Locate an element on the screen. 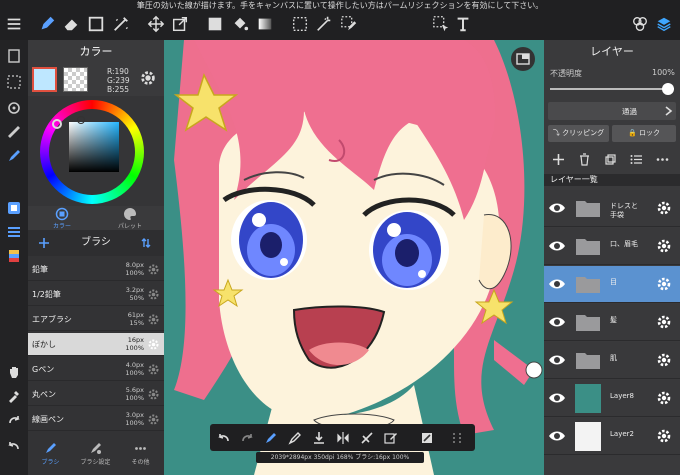 Image resolution: width=680 pixels, height=475 pixels. select-pen-icon is located at coordinates (349, 24).